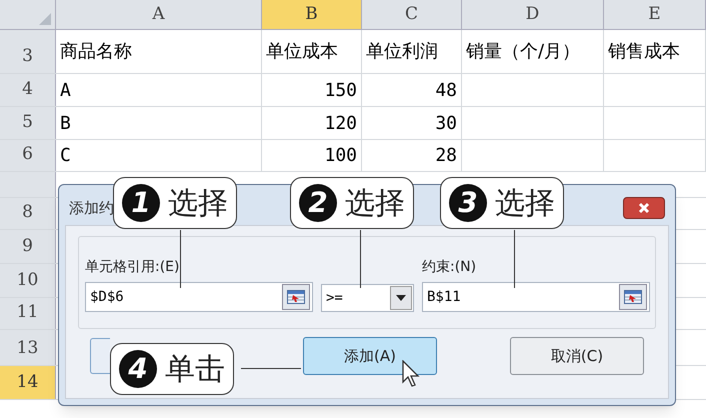 The width and height of the screenshot is (706, 418). Describe the element at coordinates (468, 203) in the screenshot. I see `step-number: 3` at that location.